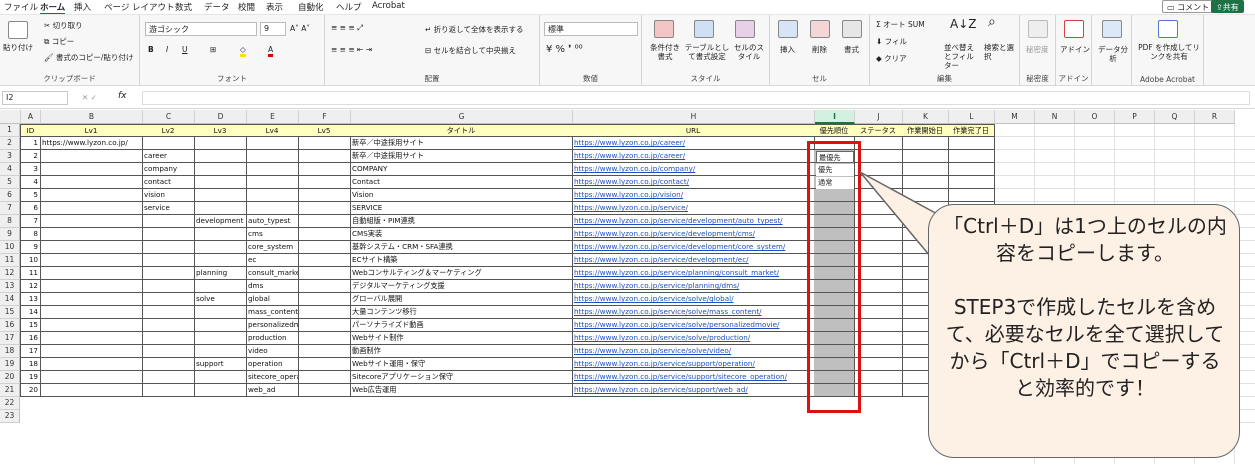 Image resolution: width=1255 pixels, height=465 pixels. What do you see at coordinates (926, 117) in the screenshot?
I see `column-header-k: K` at bounding box center [926, 117].